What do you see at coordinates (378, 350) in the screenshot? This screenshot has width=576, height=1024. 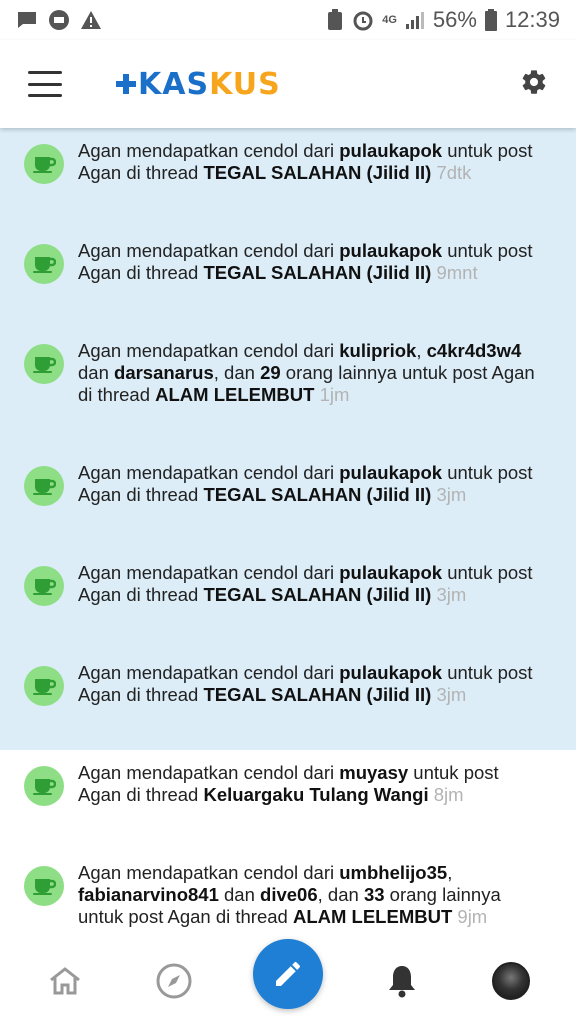 I see `bold-text: kulipriok` at bounding box center [378, 350].